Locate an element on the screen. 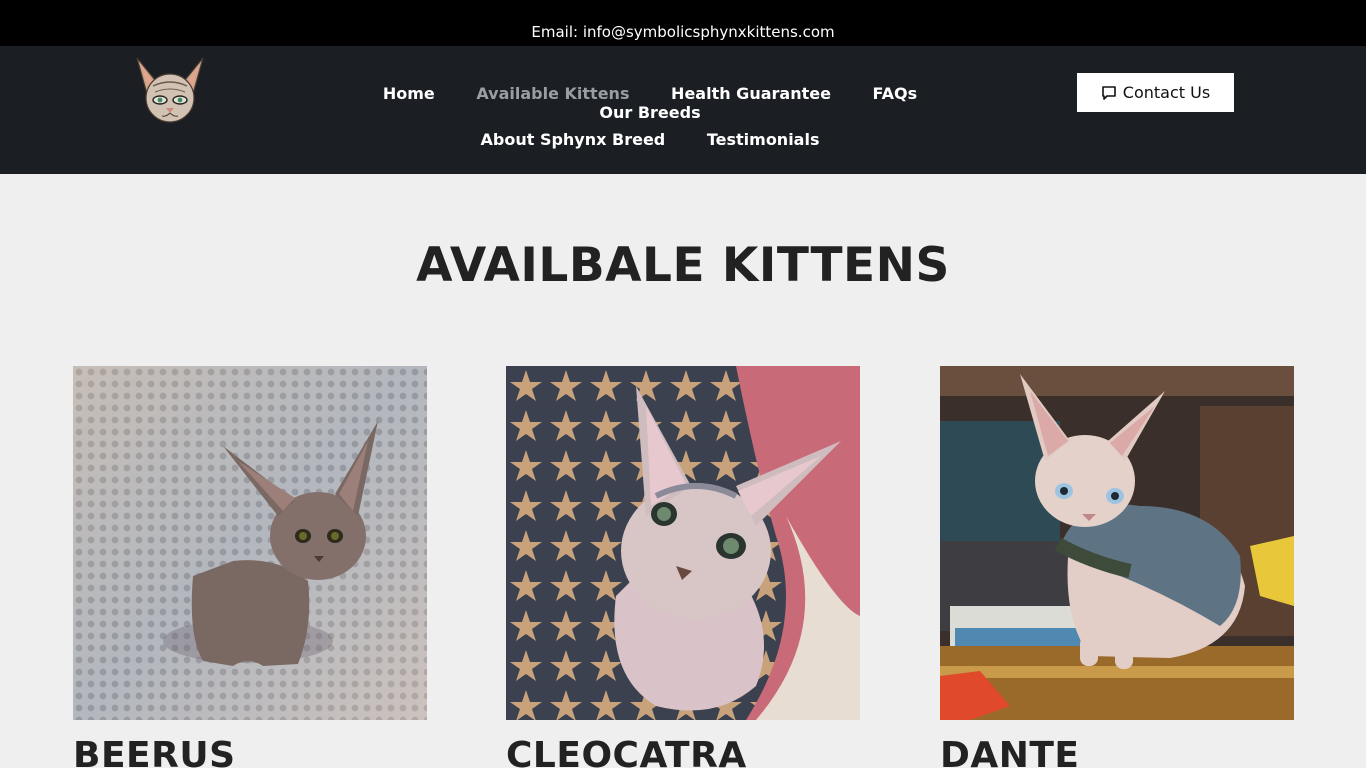 This screenshot has width=1366, height=768. kitten-name: BEERUS is located at coordinates (250, 752).